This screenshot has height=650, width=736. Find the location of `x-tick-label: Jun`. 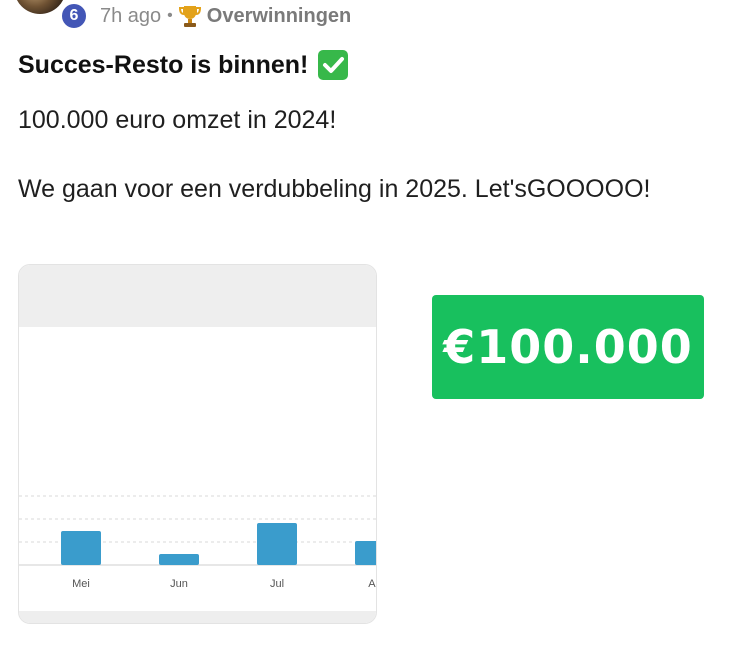

x-tick-label: Jun is located at coordinates (179, 584).